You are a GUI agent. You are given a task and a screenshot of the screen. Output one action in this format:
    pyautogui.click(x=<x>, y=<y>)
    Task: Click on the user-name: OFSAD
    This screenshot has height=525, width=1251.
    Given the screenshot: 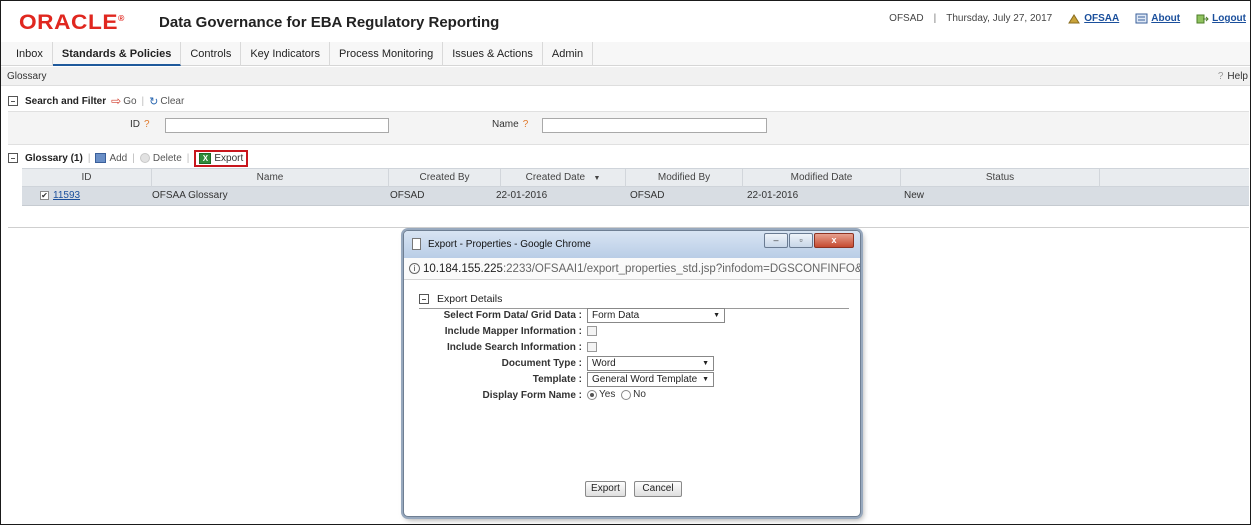 What is the action you would take?
    pyautogui.click(x=906, y=18)
    